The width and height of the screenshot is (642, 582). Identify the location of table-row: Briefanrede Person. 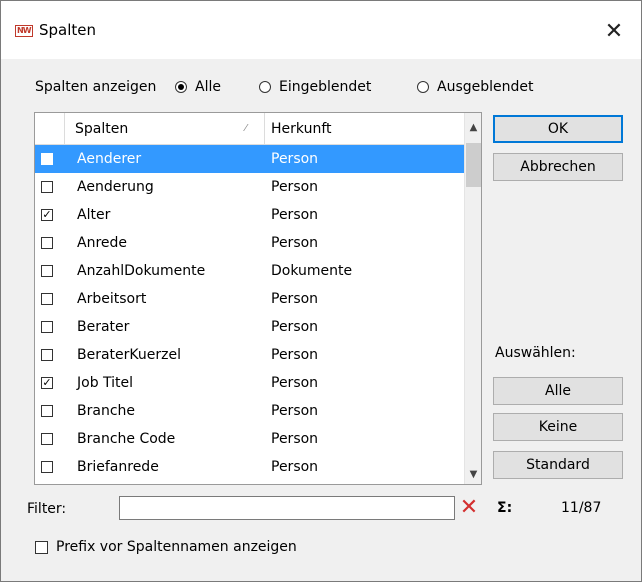
(249, 467).